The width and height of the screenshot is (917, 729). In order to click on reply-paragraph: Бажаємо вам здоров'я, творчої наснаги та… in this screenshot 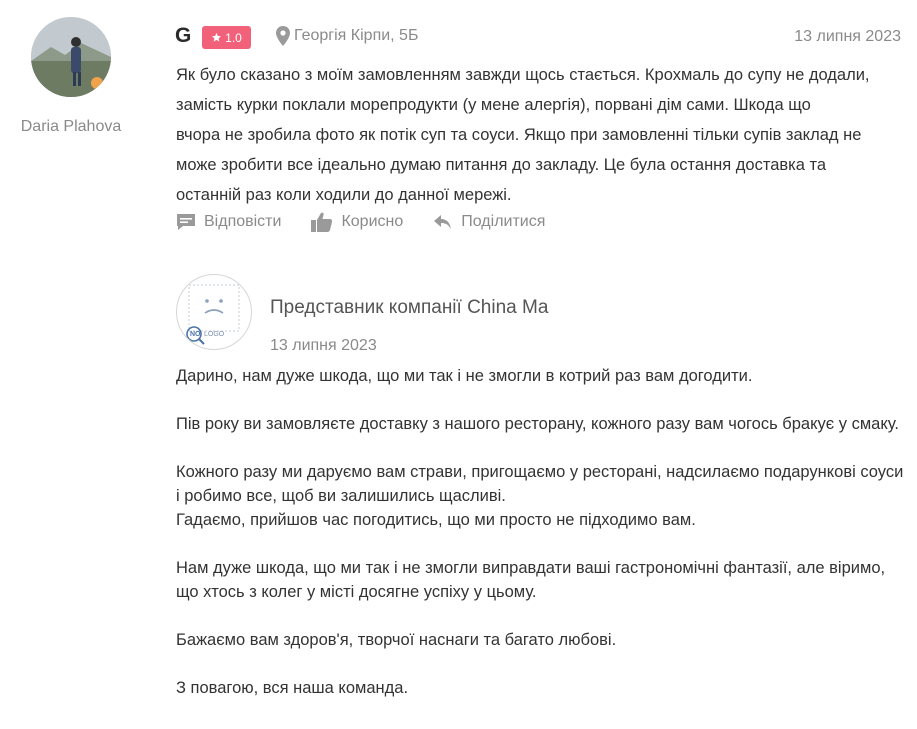, I will do `click(396, 640)`.